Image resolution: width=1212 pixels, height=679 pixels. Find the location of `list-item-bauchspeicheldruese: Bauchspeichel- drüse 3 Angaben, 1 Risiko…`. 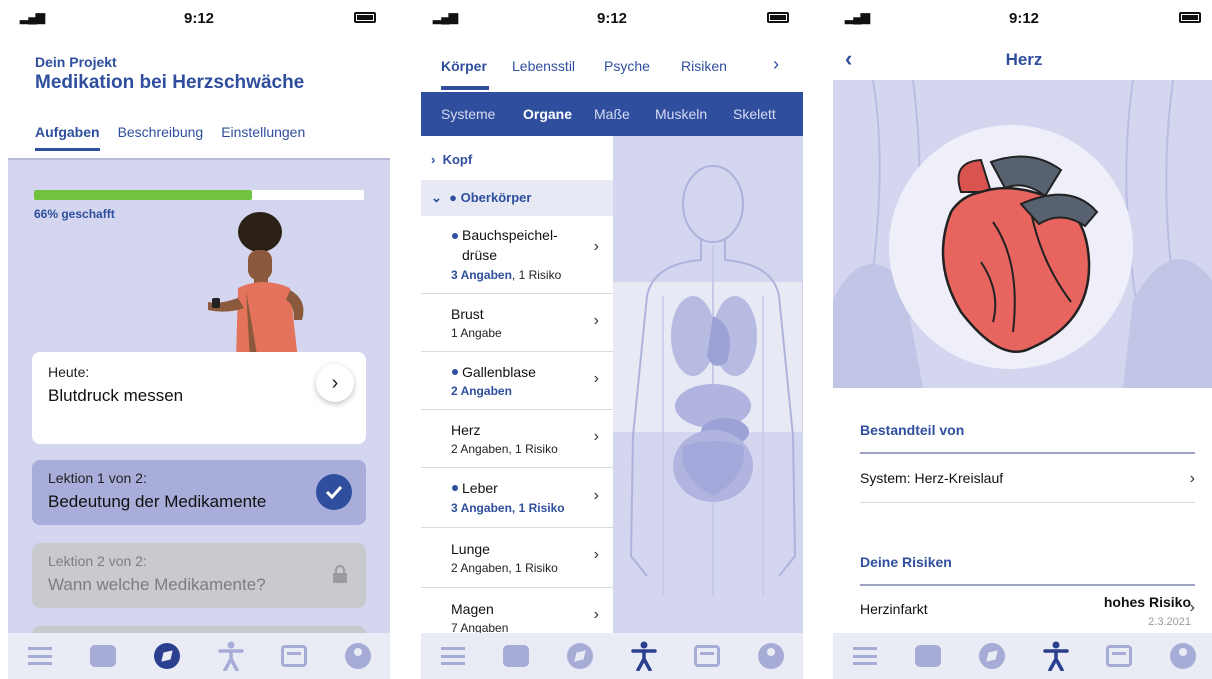

list-item-bauchspeicheldruese: Bauchspeichel- drüse 3 Angaben, 1 Risiko… is located at coordinates (517, 255).